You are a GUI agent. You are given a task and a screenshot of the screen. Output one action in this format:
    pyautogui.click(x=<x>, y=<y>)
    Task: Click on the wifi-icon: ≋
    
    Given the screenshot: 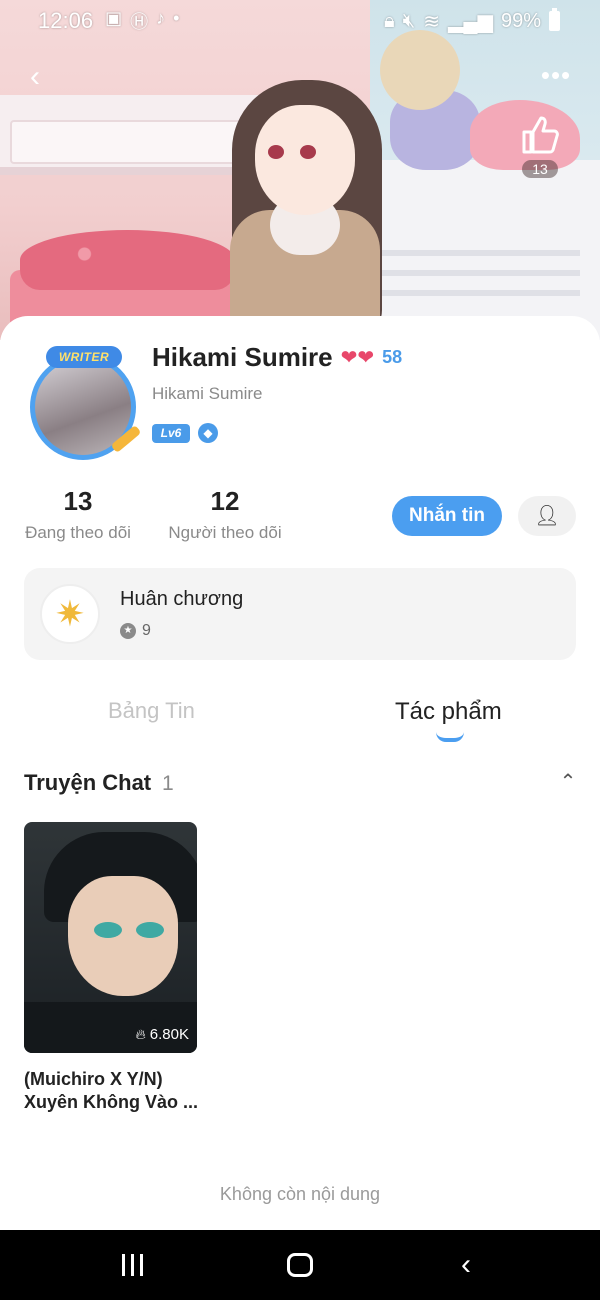 What is the action you would take?
    pyautogui.click(x=432, y=21)
    